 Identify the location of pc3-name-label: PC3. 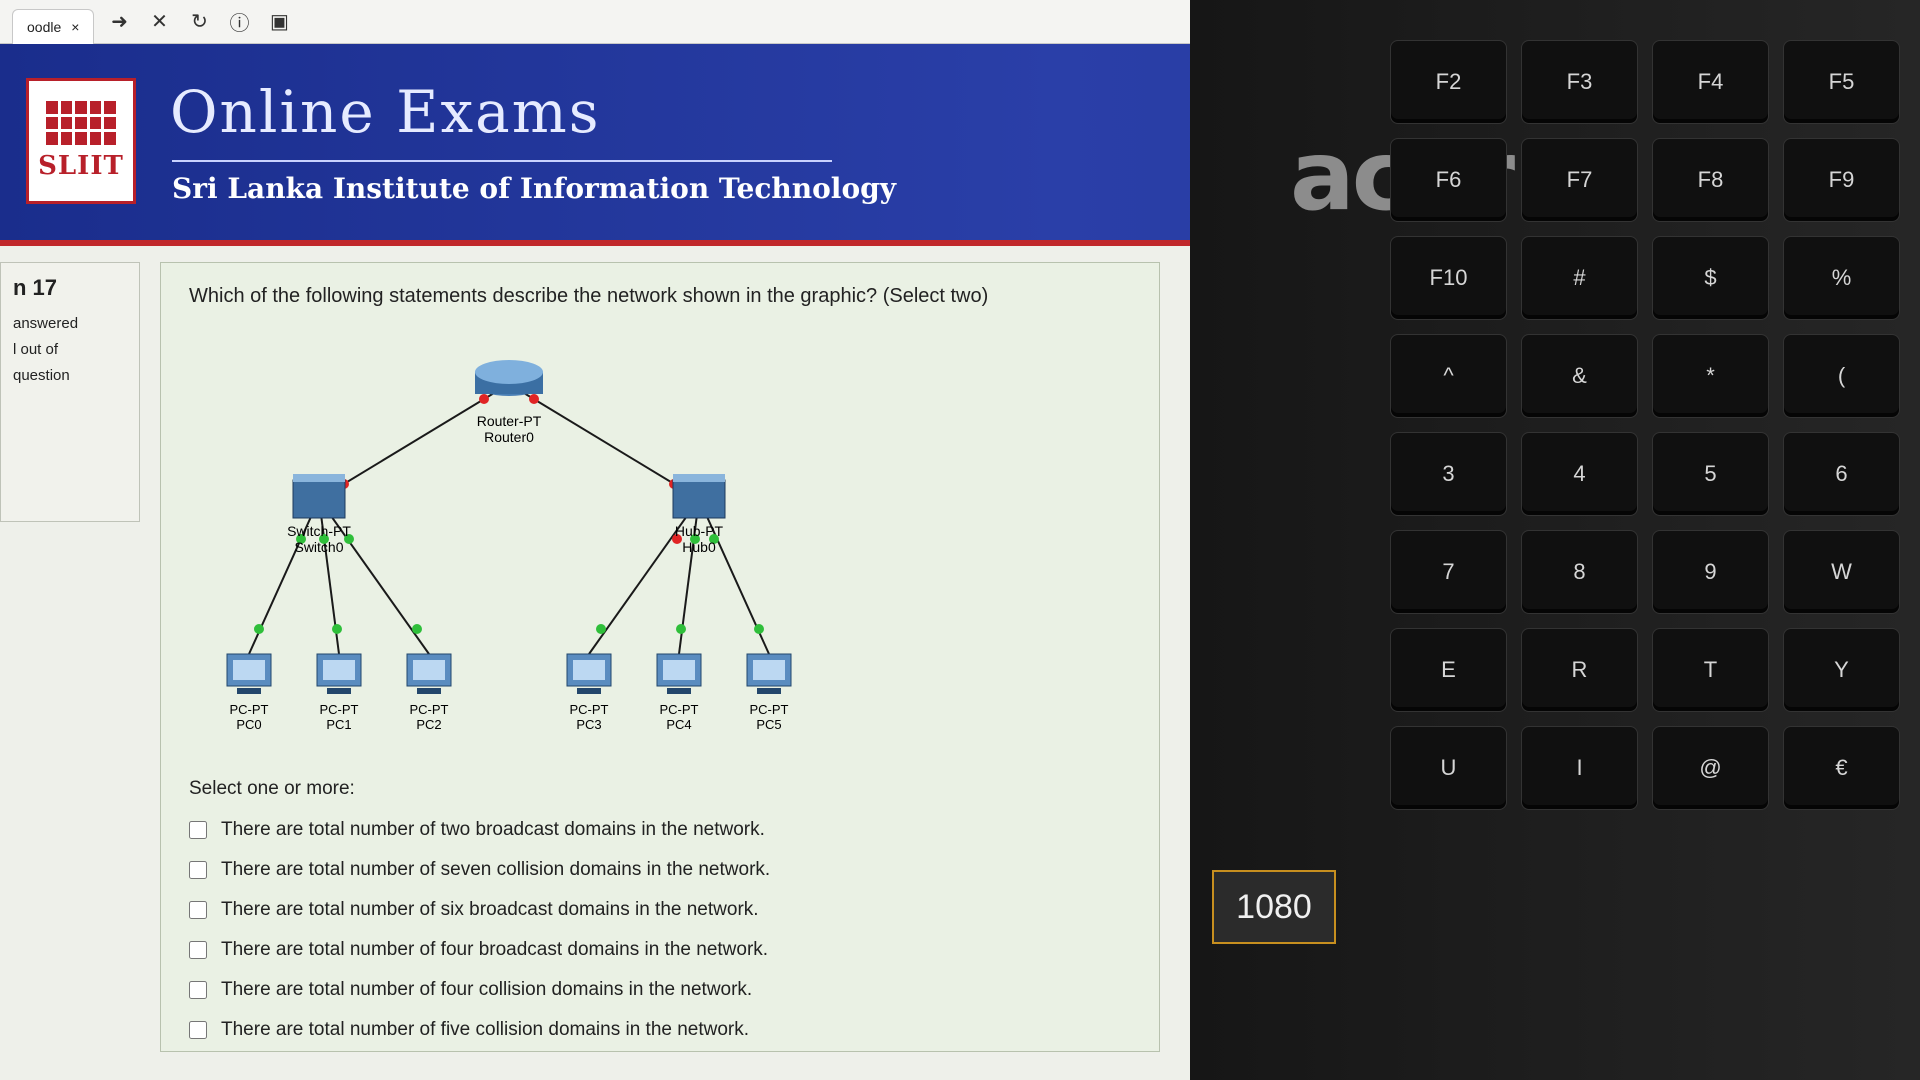
(588, 724).